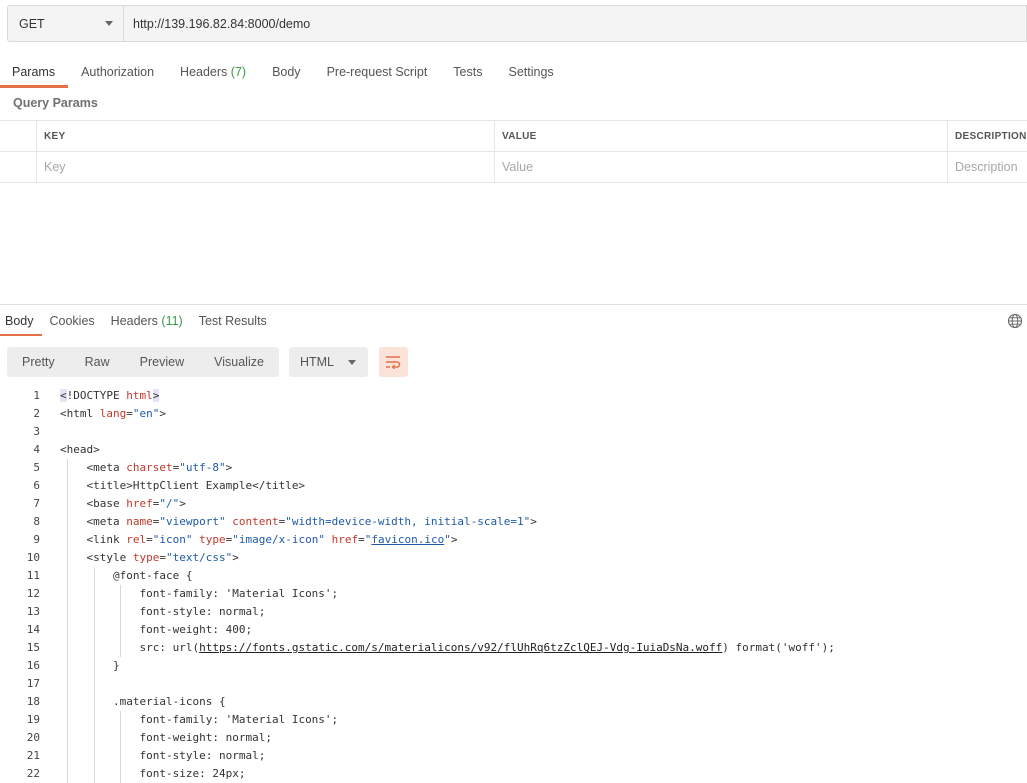  I want to click on line-number: 22, so click(33, 773).